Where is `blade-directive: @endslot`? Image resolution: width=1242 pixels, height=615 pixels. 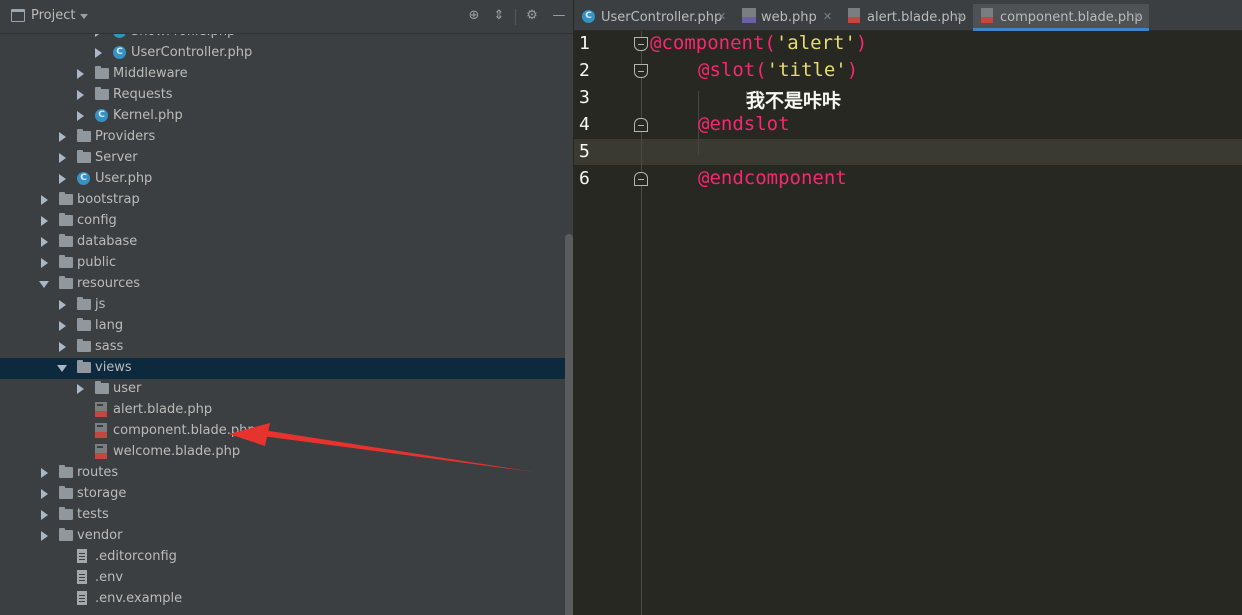
blade-directive: @endslot is located at coordinates (744, 124).